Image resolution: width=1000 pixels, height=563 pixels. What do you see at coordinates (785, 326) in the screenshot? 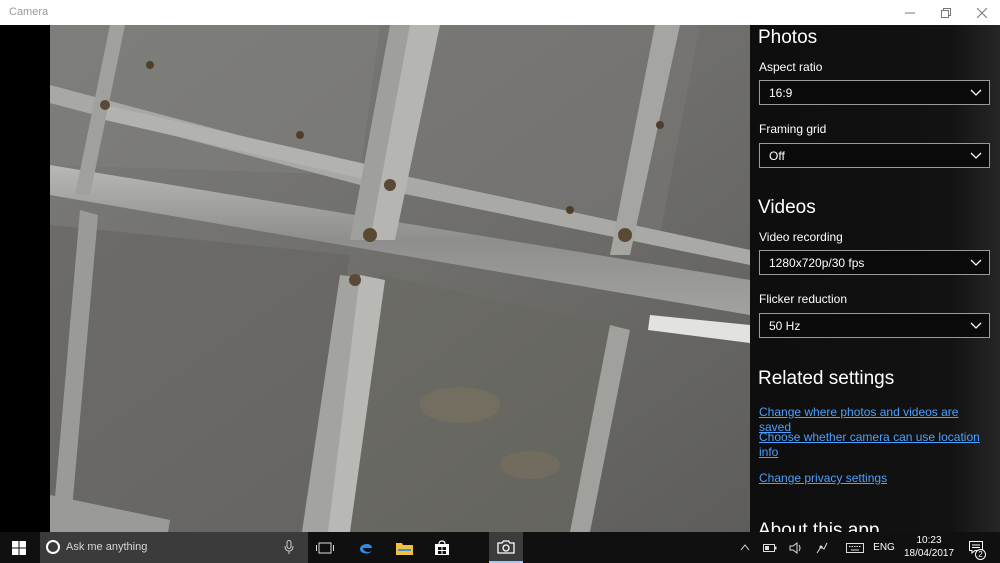
I see `flicker-reduction-value: 50 Hz` at bounding box center [785, 326].